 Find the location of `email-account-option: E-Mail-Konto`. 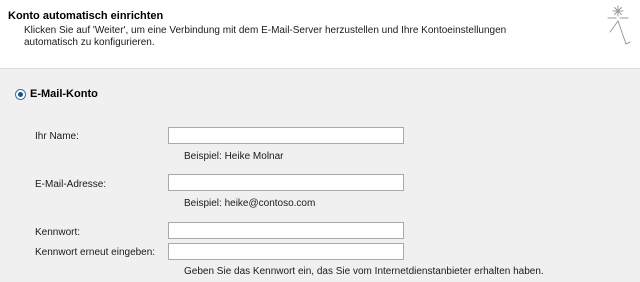

email-account-option: E-Mail-Konto is located at coordinates (56, 94).